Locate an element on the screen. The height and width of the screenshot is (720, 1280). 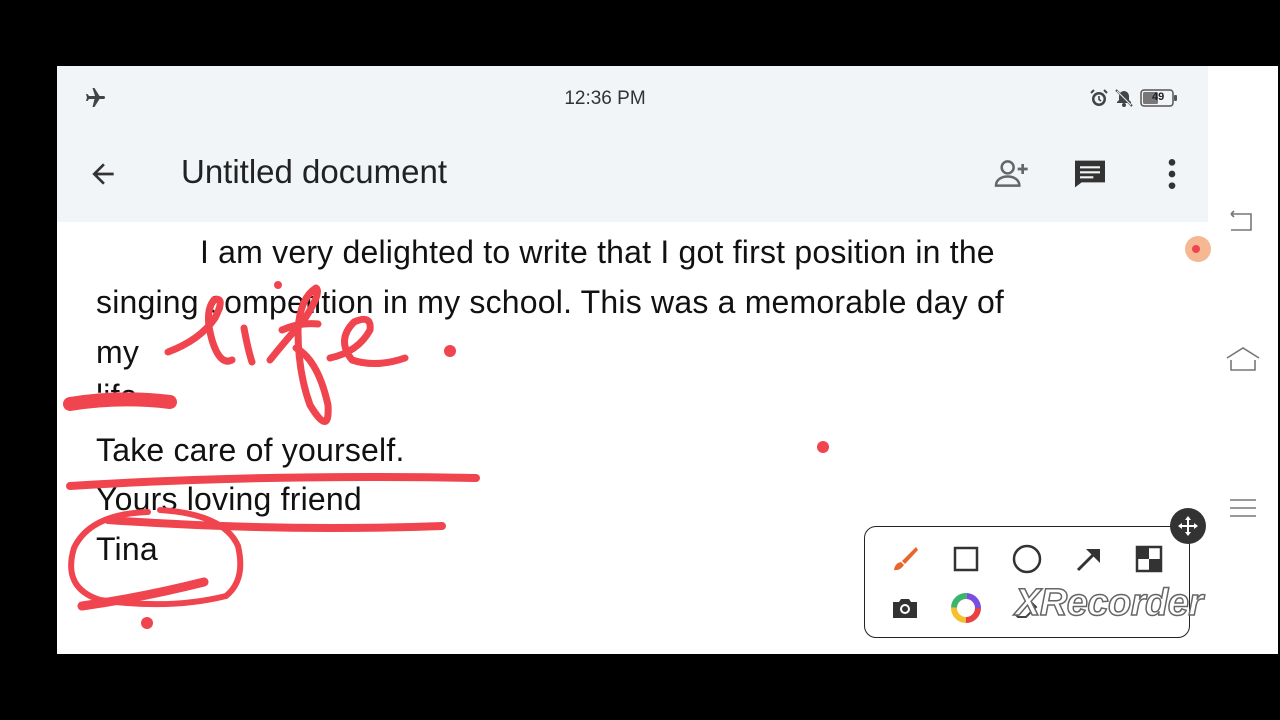
more-vert-icon is located at coordinates (1172, 176).